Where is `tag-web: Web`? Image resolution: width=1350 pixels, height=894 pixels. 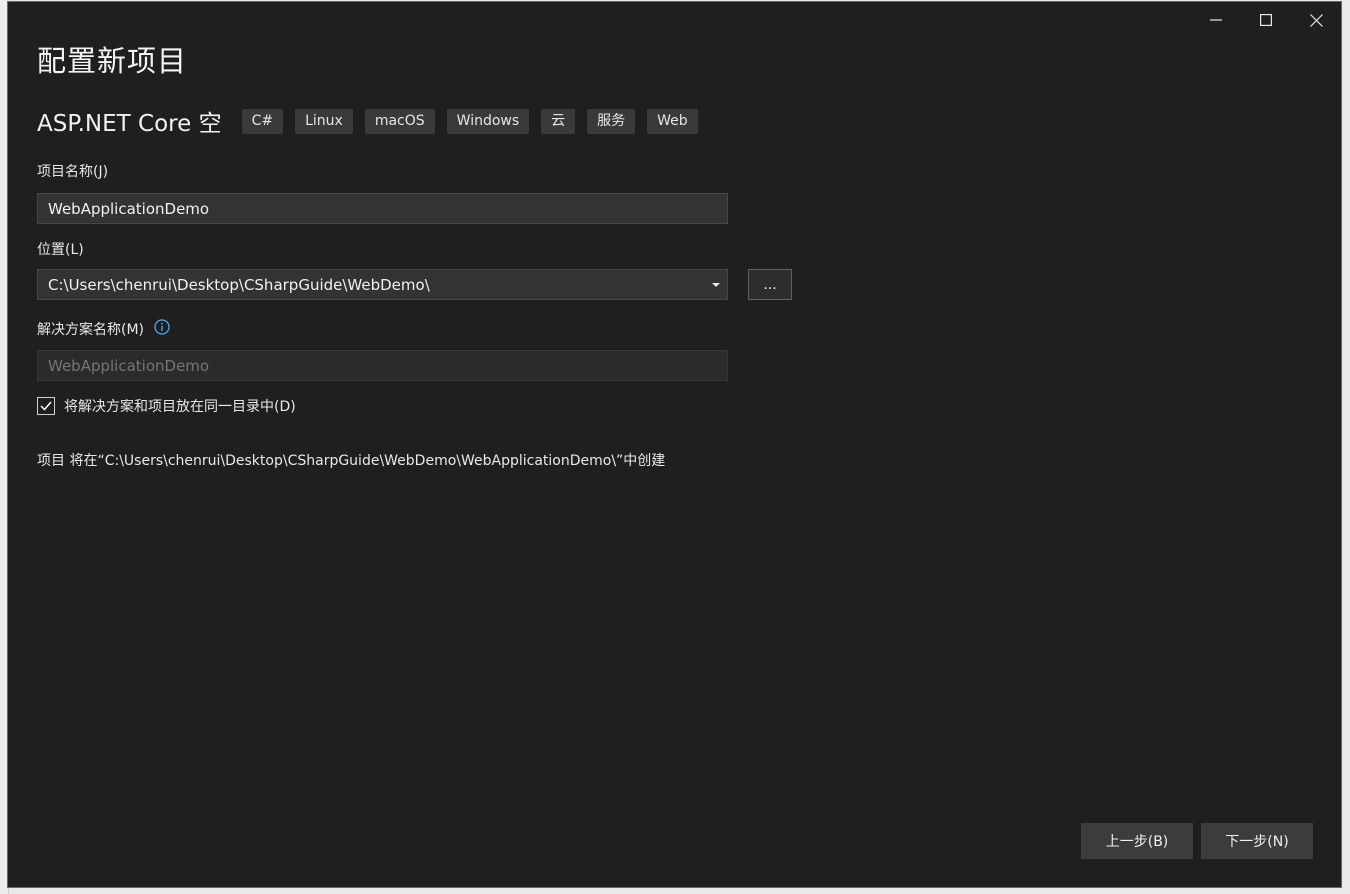
tag-web: Web is located at coordinates (672, 121).